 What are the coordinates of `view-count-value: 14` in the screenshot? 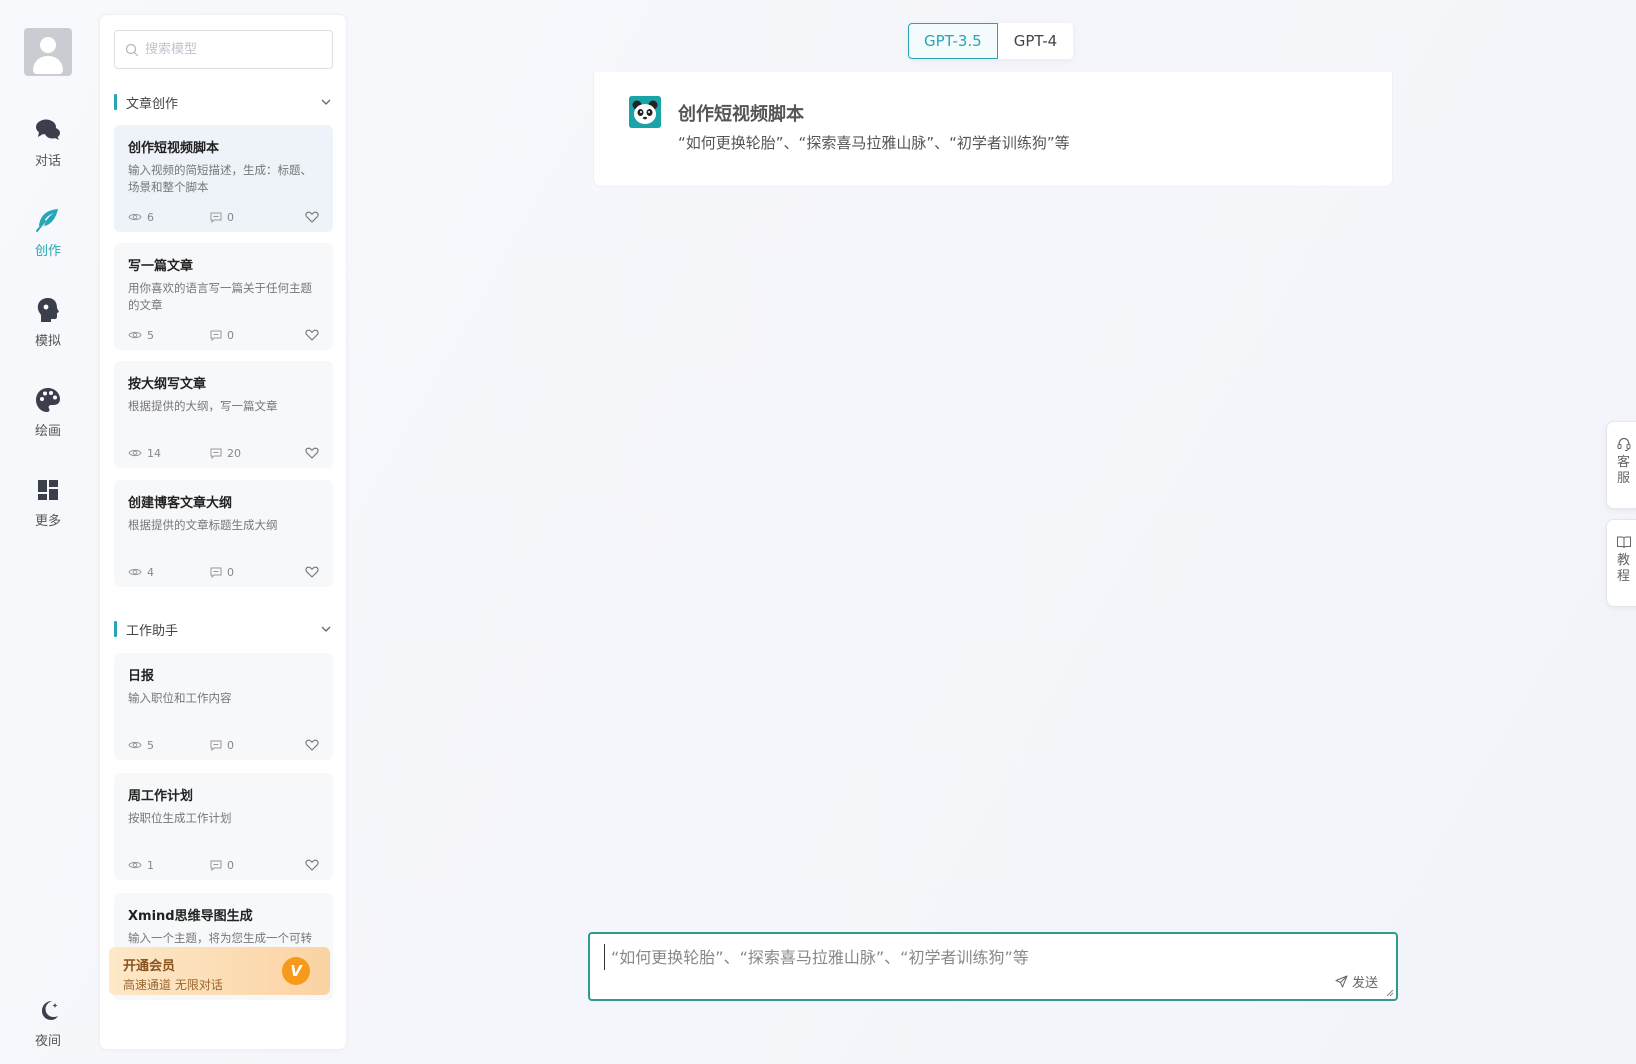 It's located at (154, 453).